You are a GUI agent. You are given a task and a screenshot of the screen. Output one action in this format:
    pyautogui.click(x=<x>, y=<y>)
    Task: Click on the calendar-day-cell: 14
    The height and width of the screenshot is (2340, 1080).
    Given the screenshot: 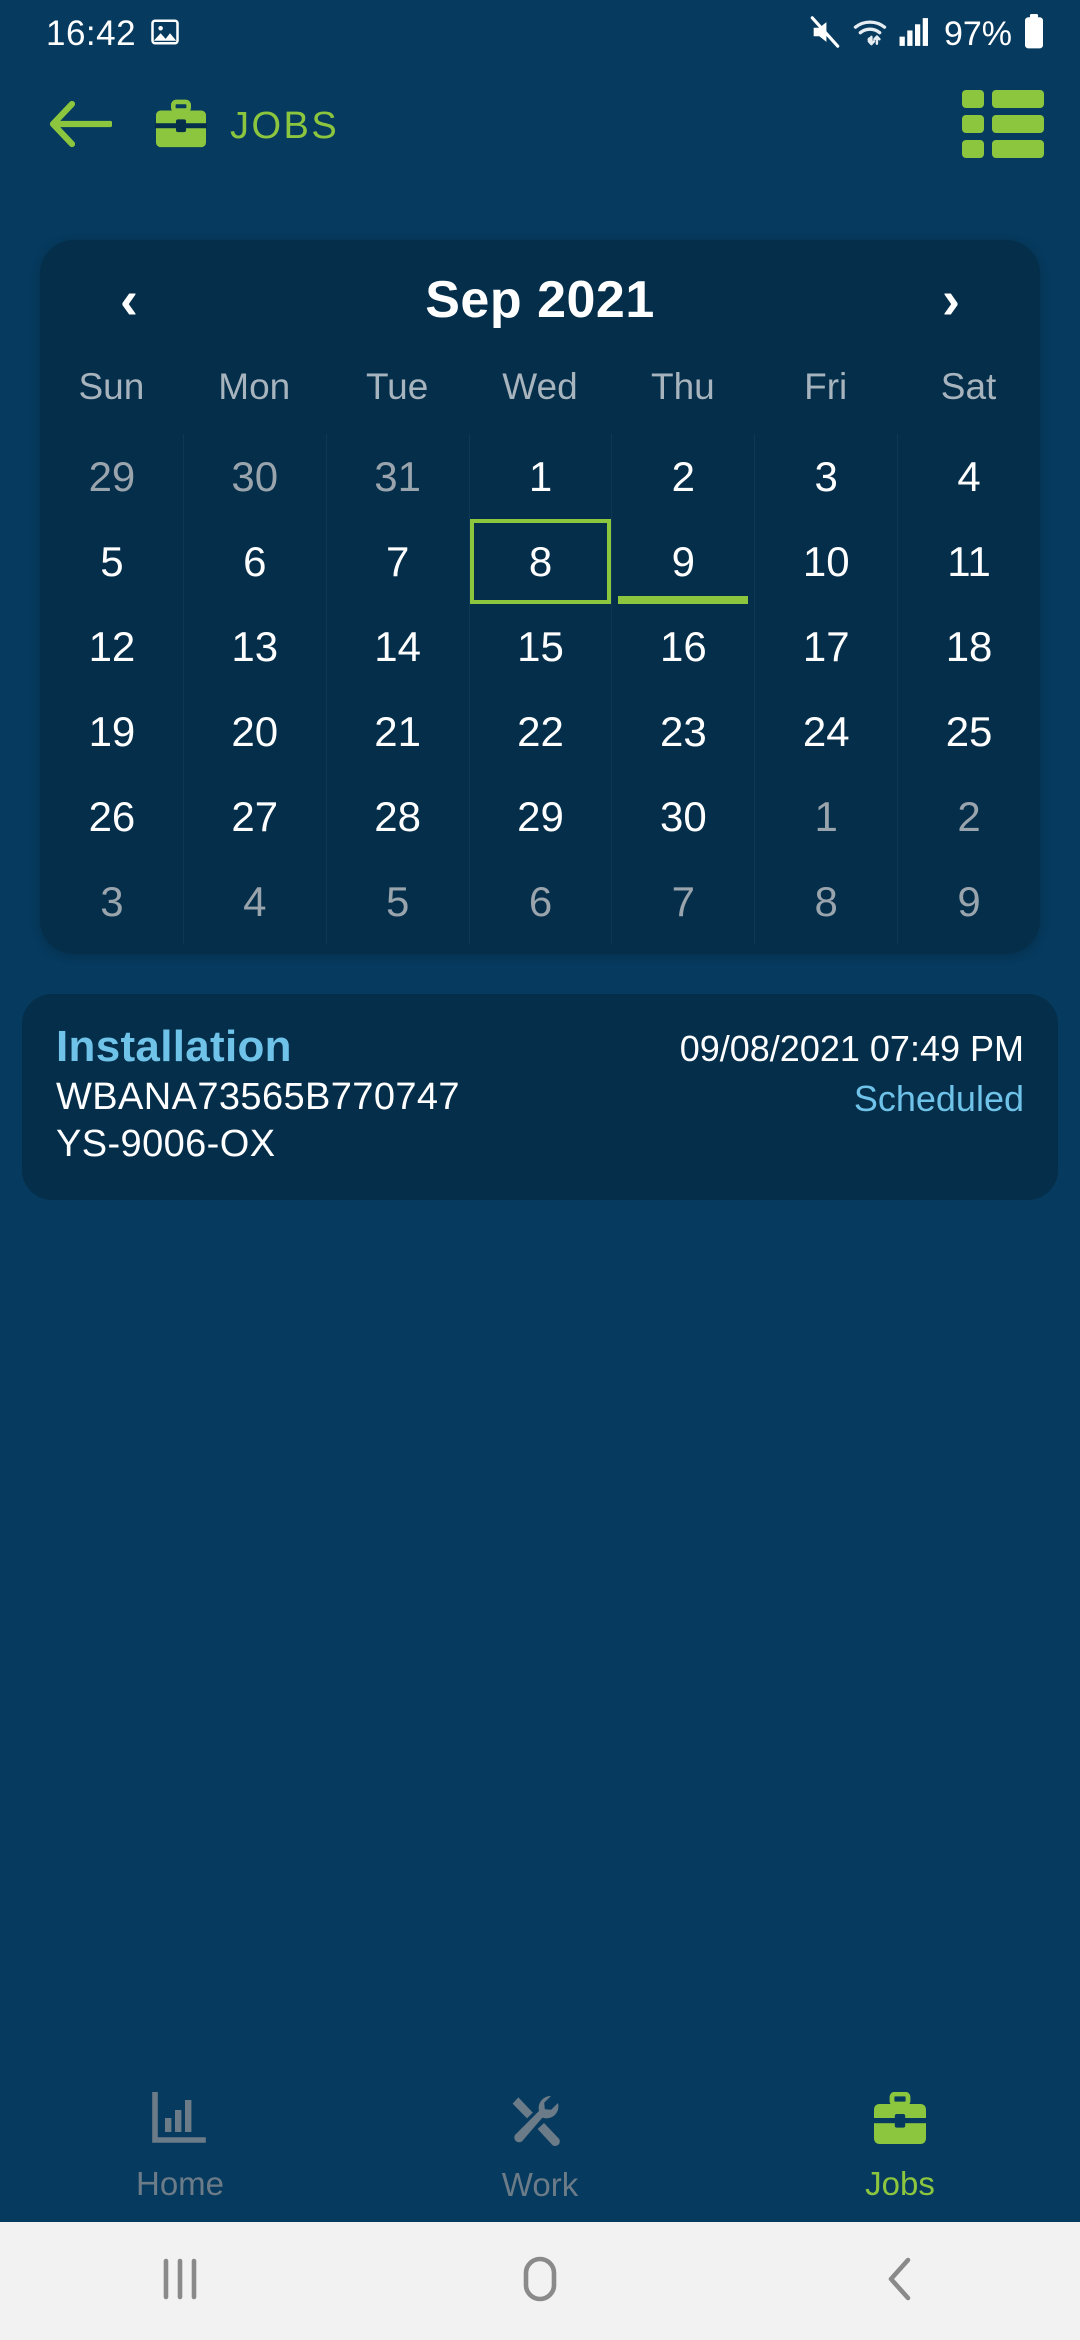 What is the action you would take?
    pyautogui.click(x=397, y=646)
    